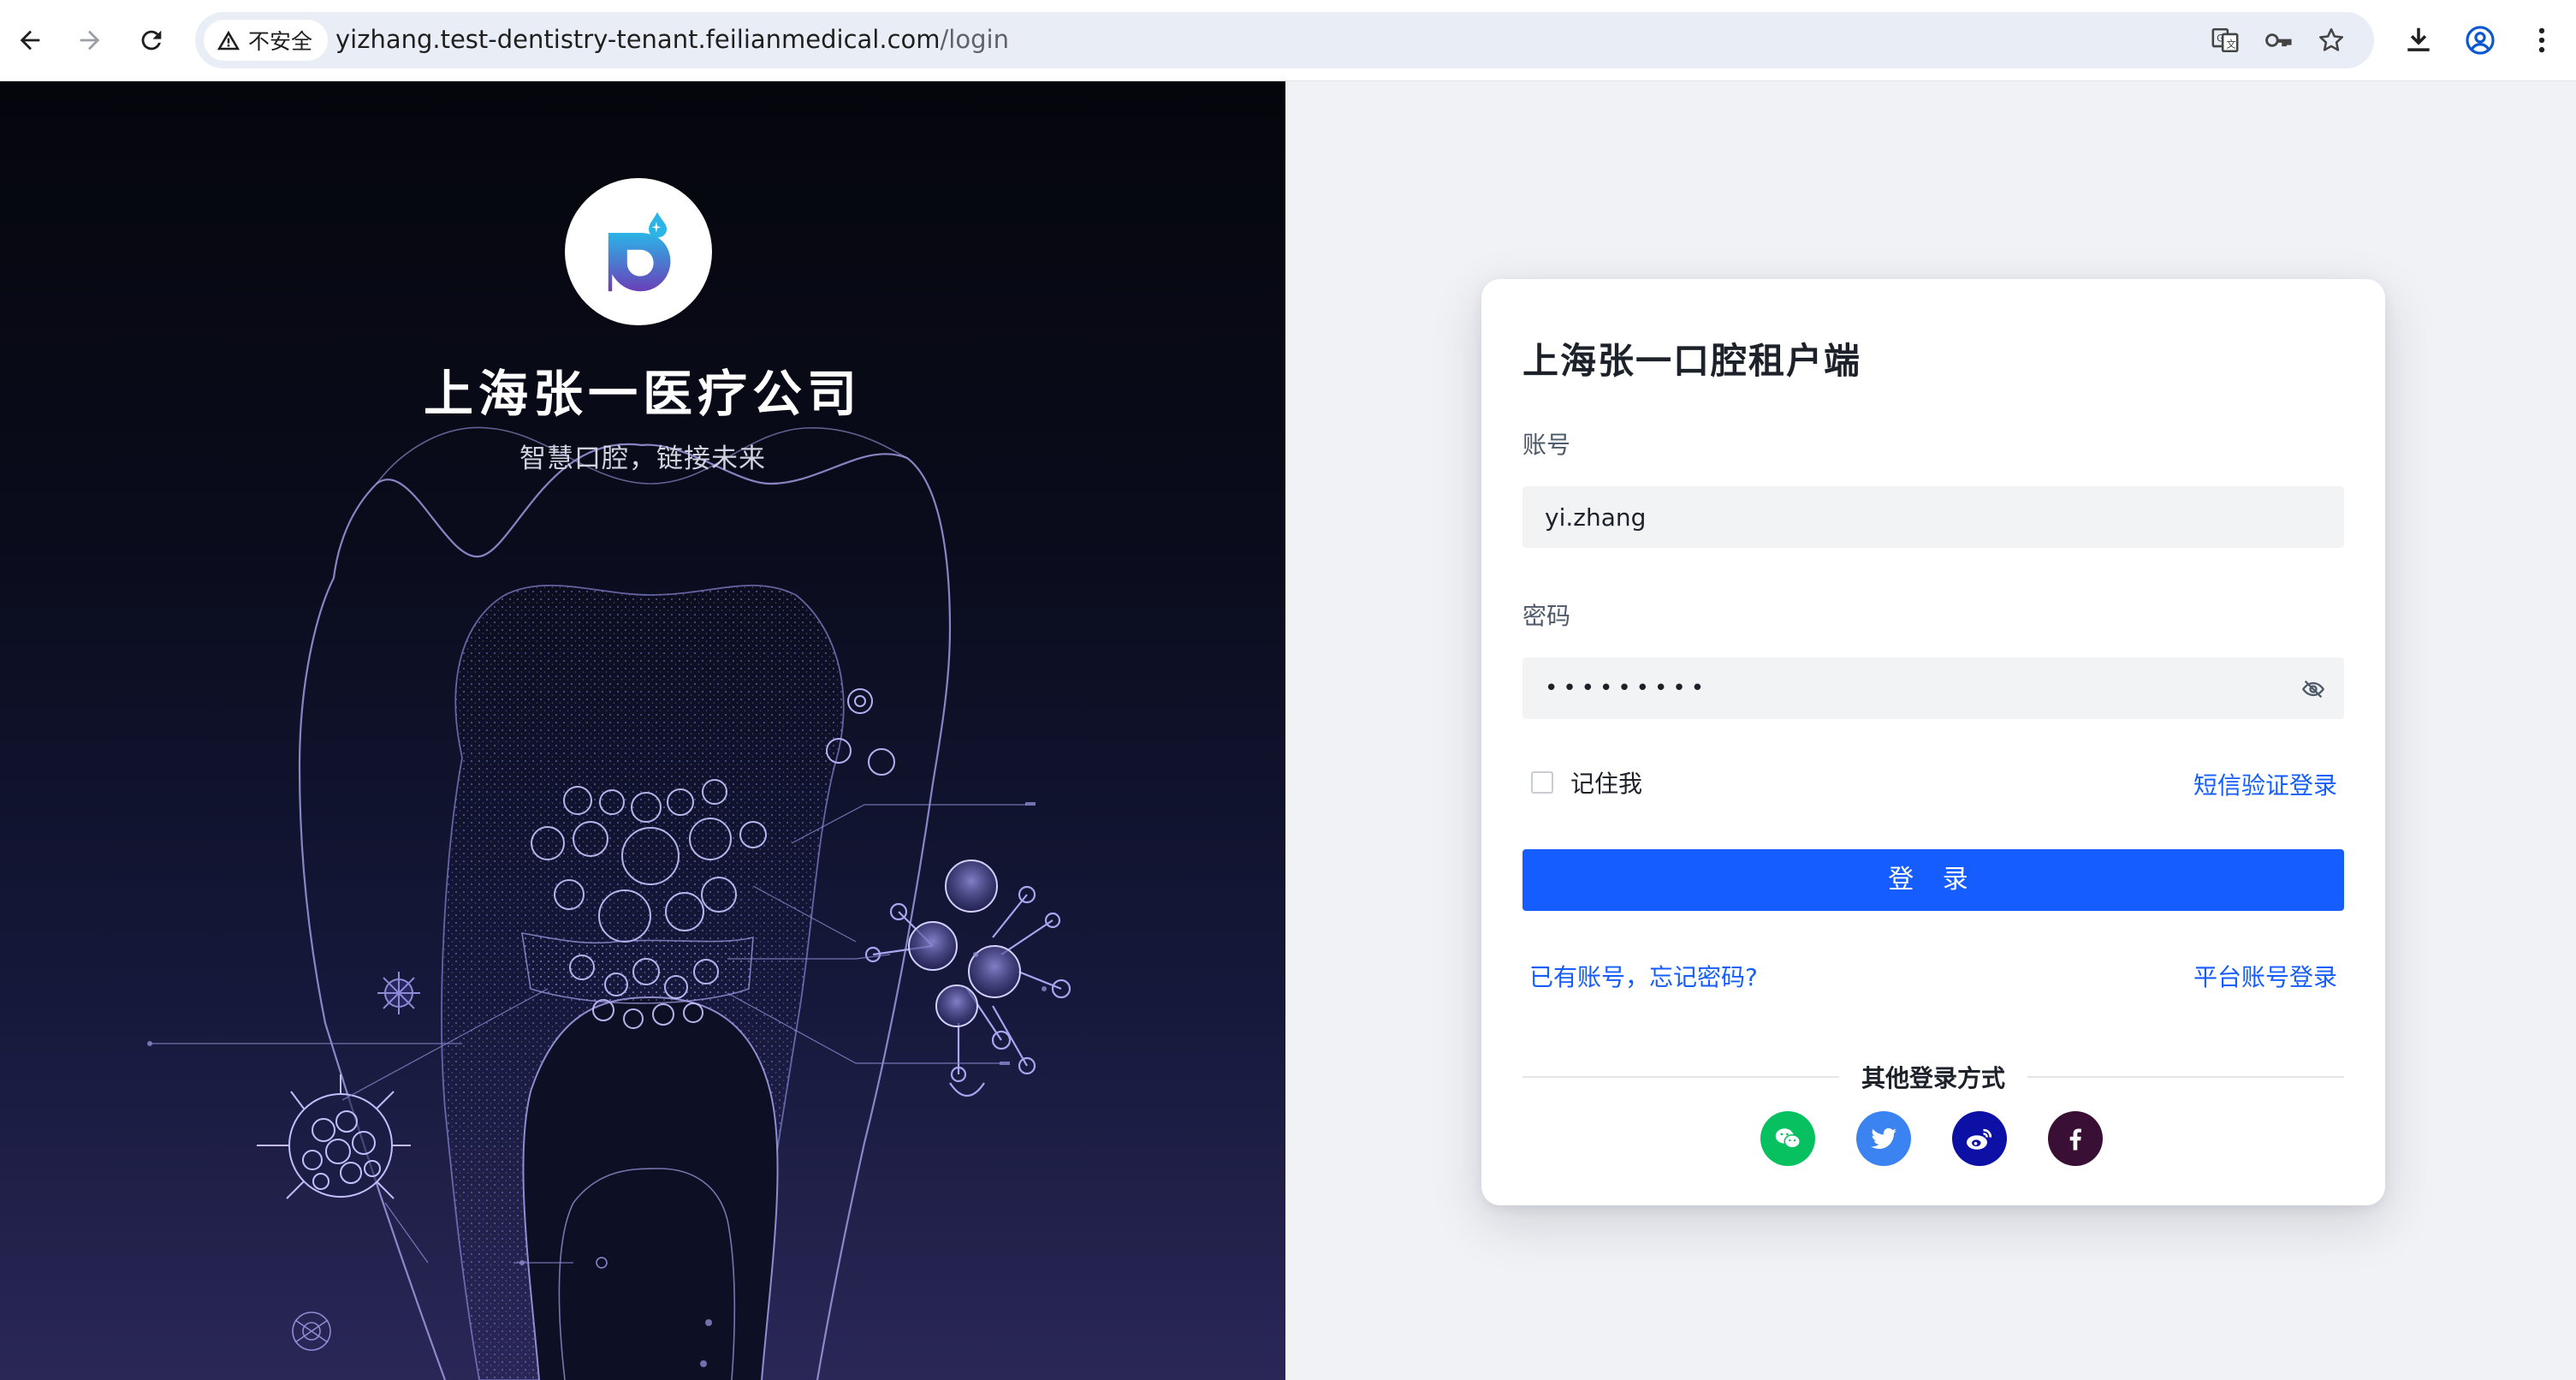  I want to click on password-input, so click(1933, 688).